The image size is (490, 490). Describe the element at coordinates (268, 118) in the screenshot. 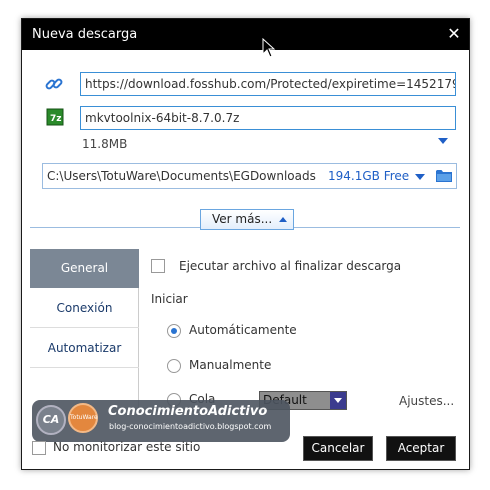

I see `filename-input: mkvtoolnix-64bit-8.7.0.7z` at that location.